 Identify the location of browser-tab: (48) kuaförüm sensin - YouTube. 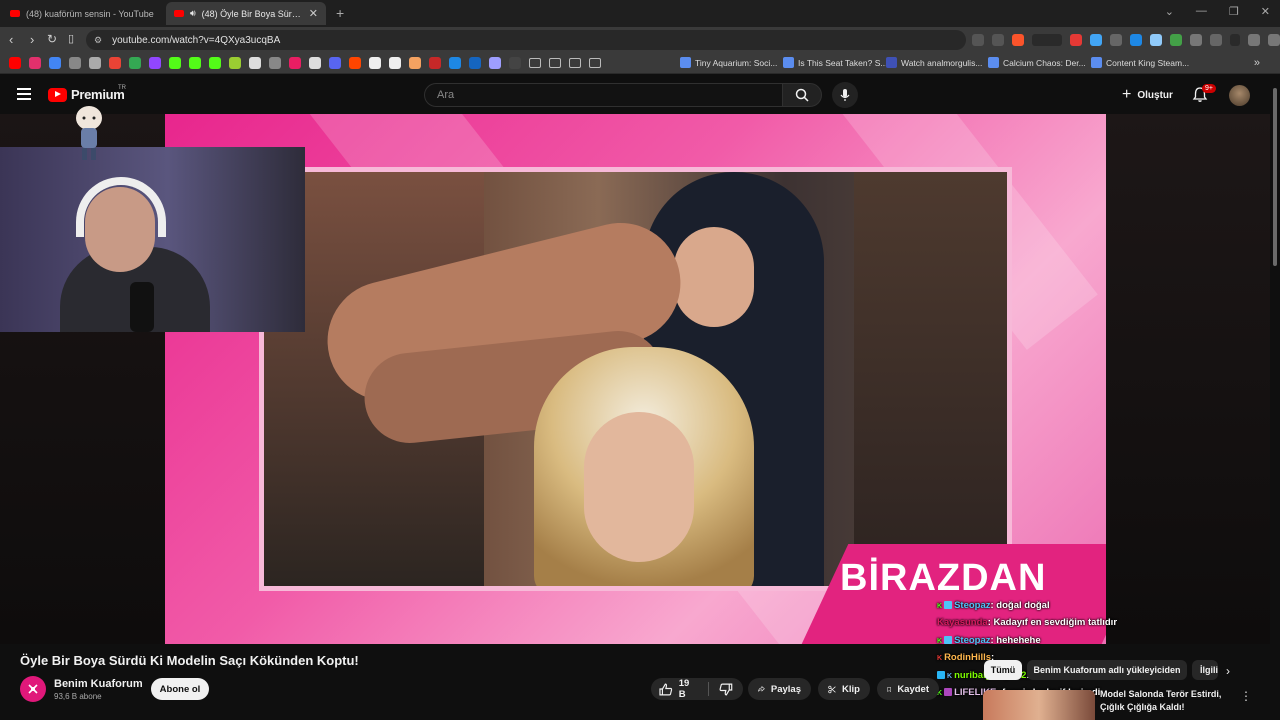
(83, 13).